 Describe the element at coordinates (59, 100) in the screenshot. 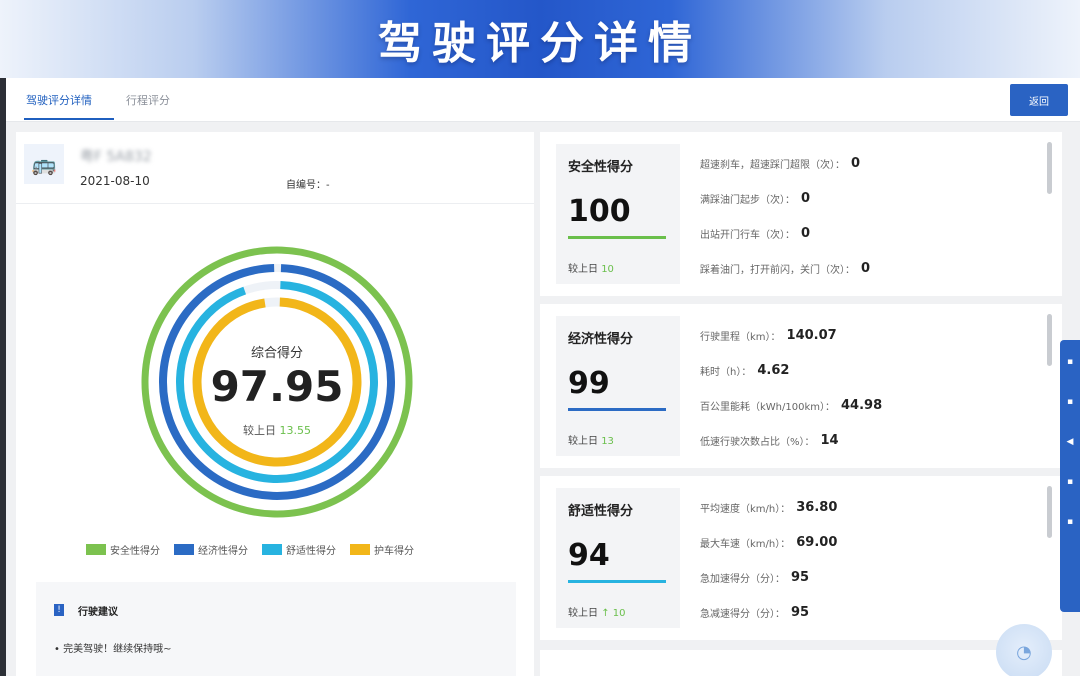

I see `tab-driving-score-detail: 驾驶评分详情` at that location.